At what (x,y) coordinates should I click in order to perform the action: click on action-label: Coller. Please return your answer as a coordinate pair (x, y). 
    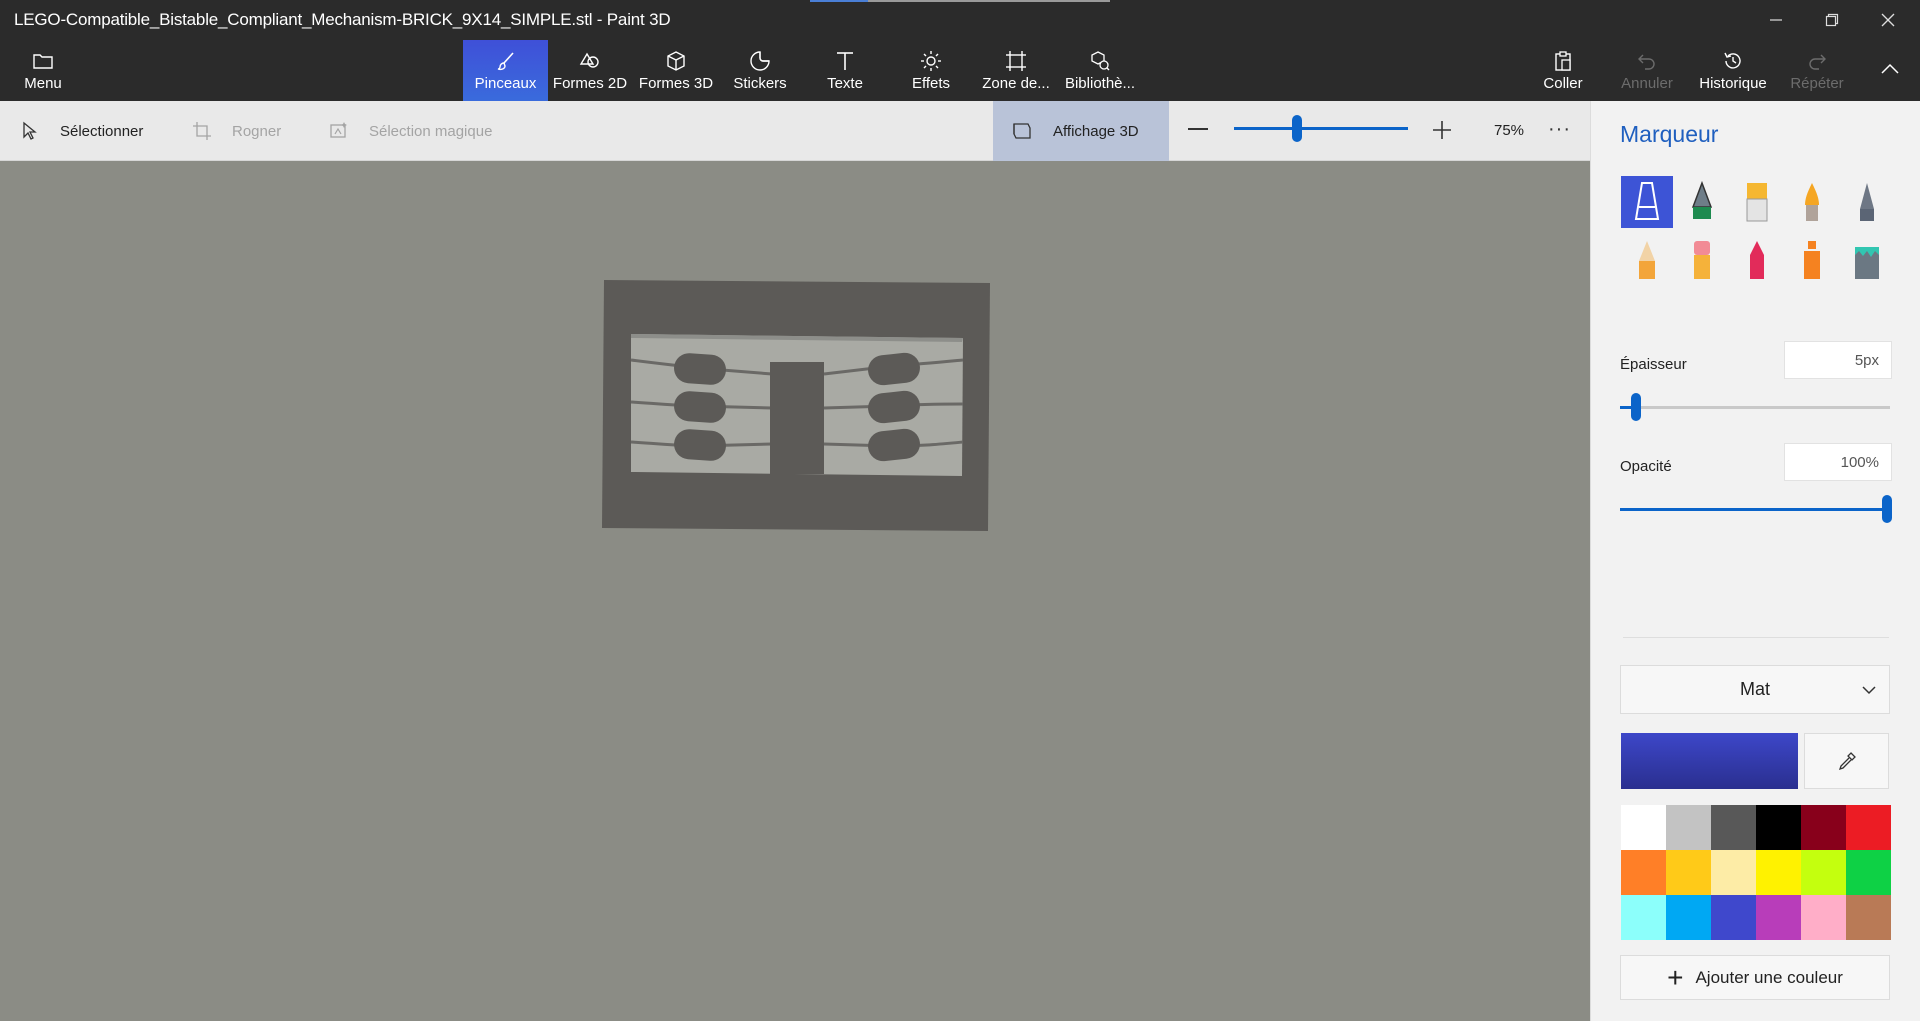
    Looking at the image, I should click on (1563, 83).